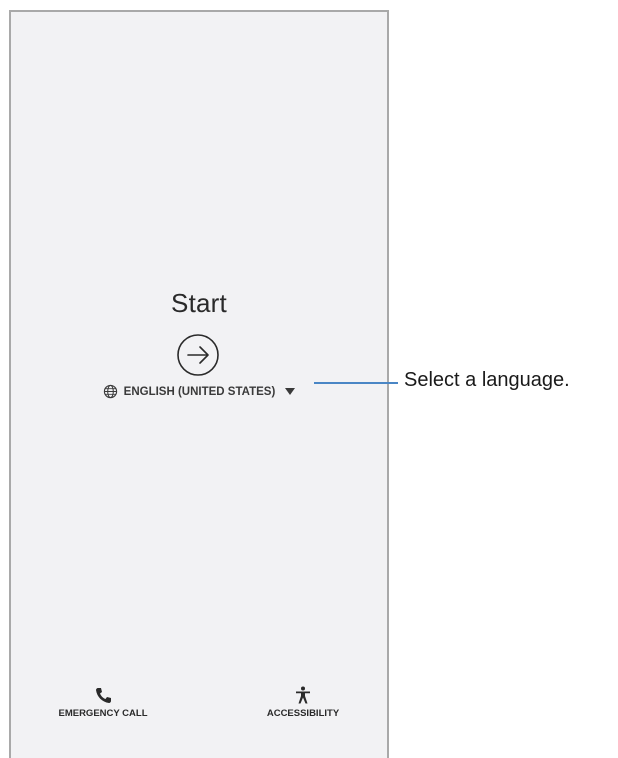  I want to click on start-title: Start, so click(199, 303).